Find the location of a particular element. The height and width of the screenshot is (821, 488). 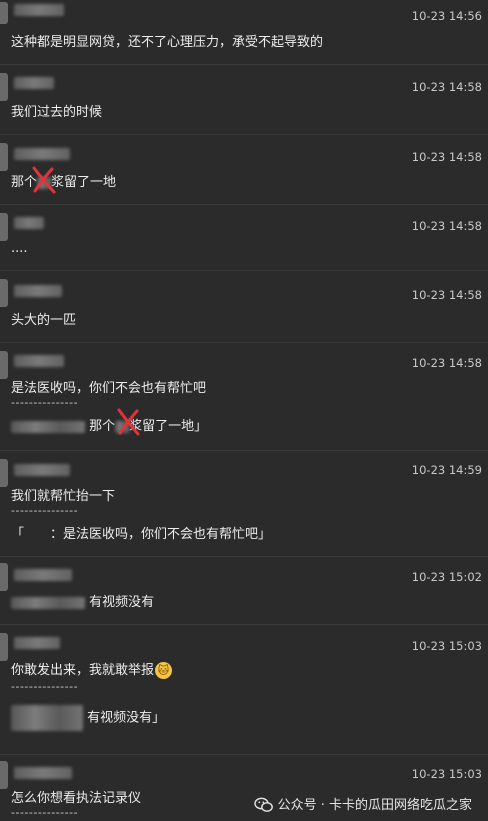

message-item: 10-23 14:58 头大的一匹 is located at coordinates (244, 306).